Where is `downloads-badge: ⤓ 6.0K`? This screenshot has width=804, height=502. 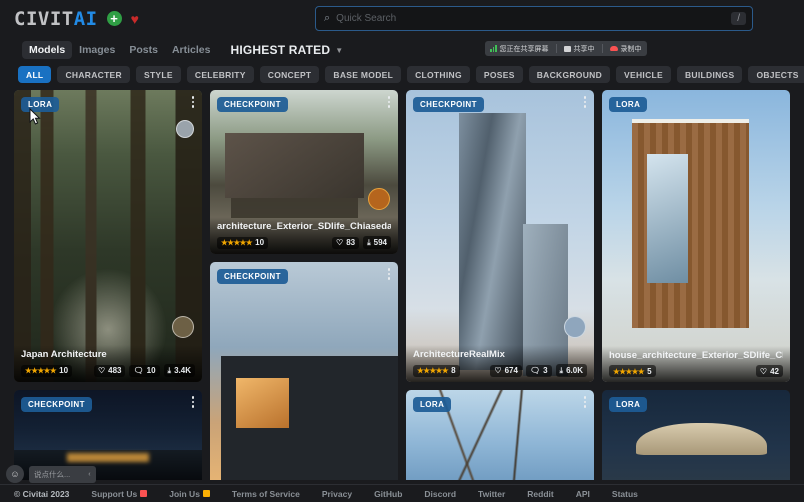 downloads-badge: ⤓ 6.0K is located at coordinates (571, 370).